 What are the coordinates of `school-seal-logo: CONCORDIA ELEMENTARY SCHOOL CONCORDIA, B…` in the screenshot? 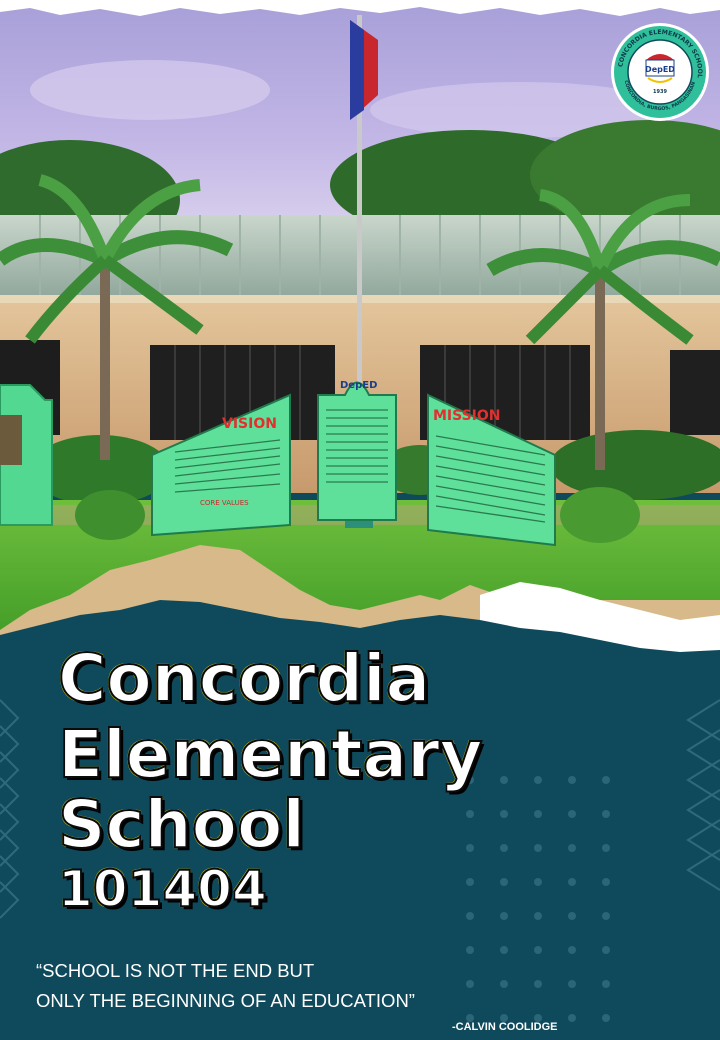 It's located at (660, 72).